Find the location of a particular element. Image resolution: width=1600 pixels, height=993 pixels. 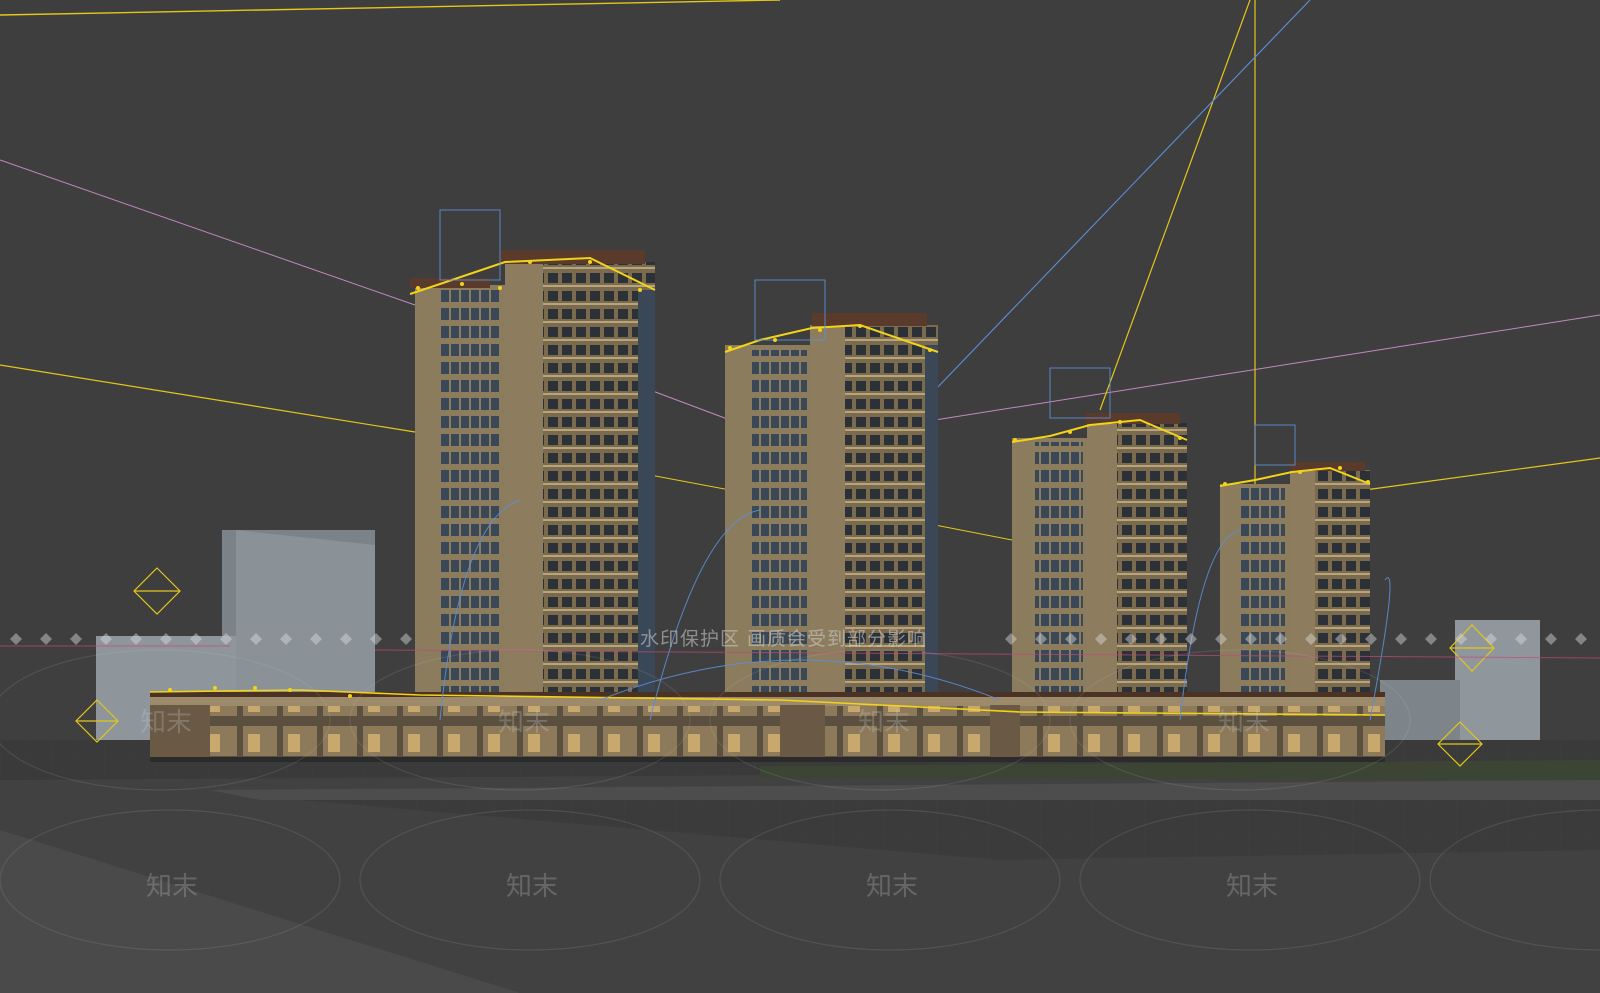

watermark-text: 水印保护区 画质会受到部分影响 is located at coordinates (784, 639).